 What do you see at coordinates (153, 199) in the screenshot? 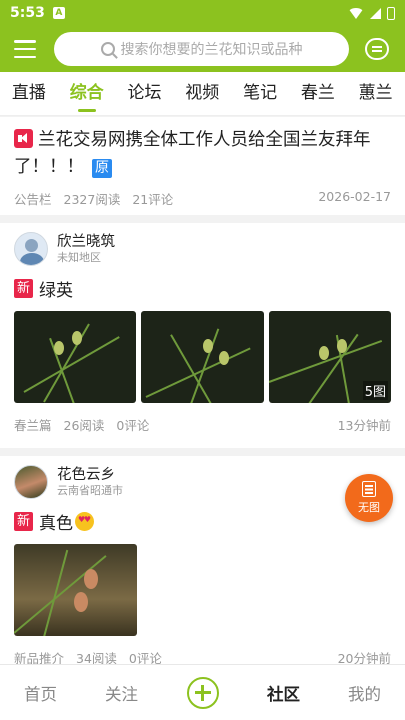
I see `post-comments: 21评论` at bounding box center [153, 199].